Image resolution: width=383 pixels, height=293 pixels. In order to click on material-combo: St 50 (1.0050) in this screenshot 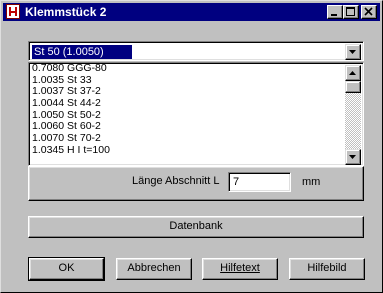, I will do `click(196, 51)`.